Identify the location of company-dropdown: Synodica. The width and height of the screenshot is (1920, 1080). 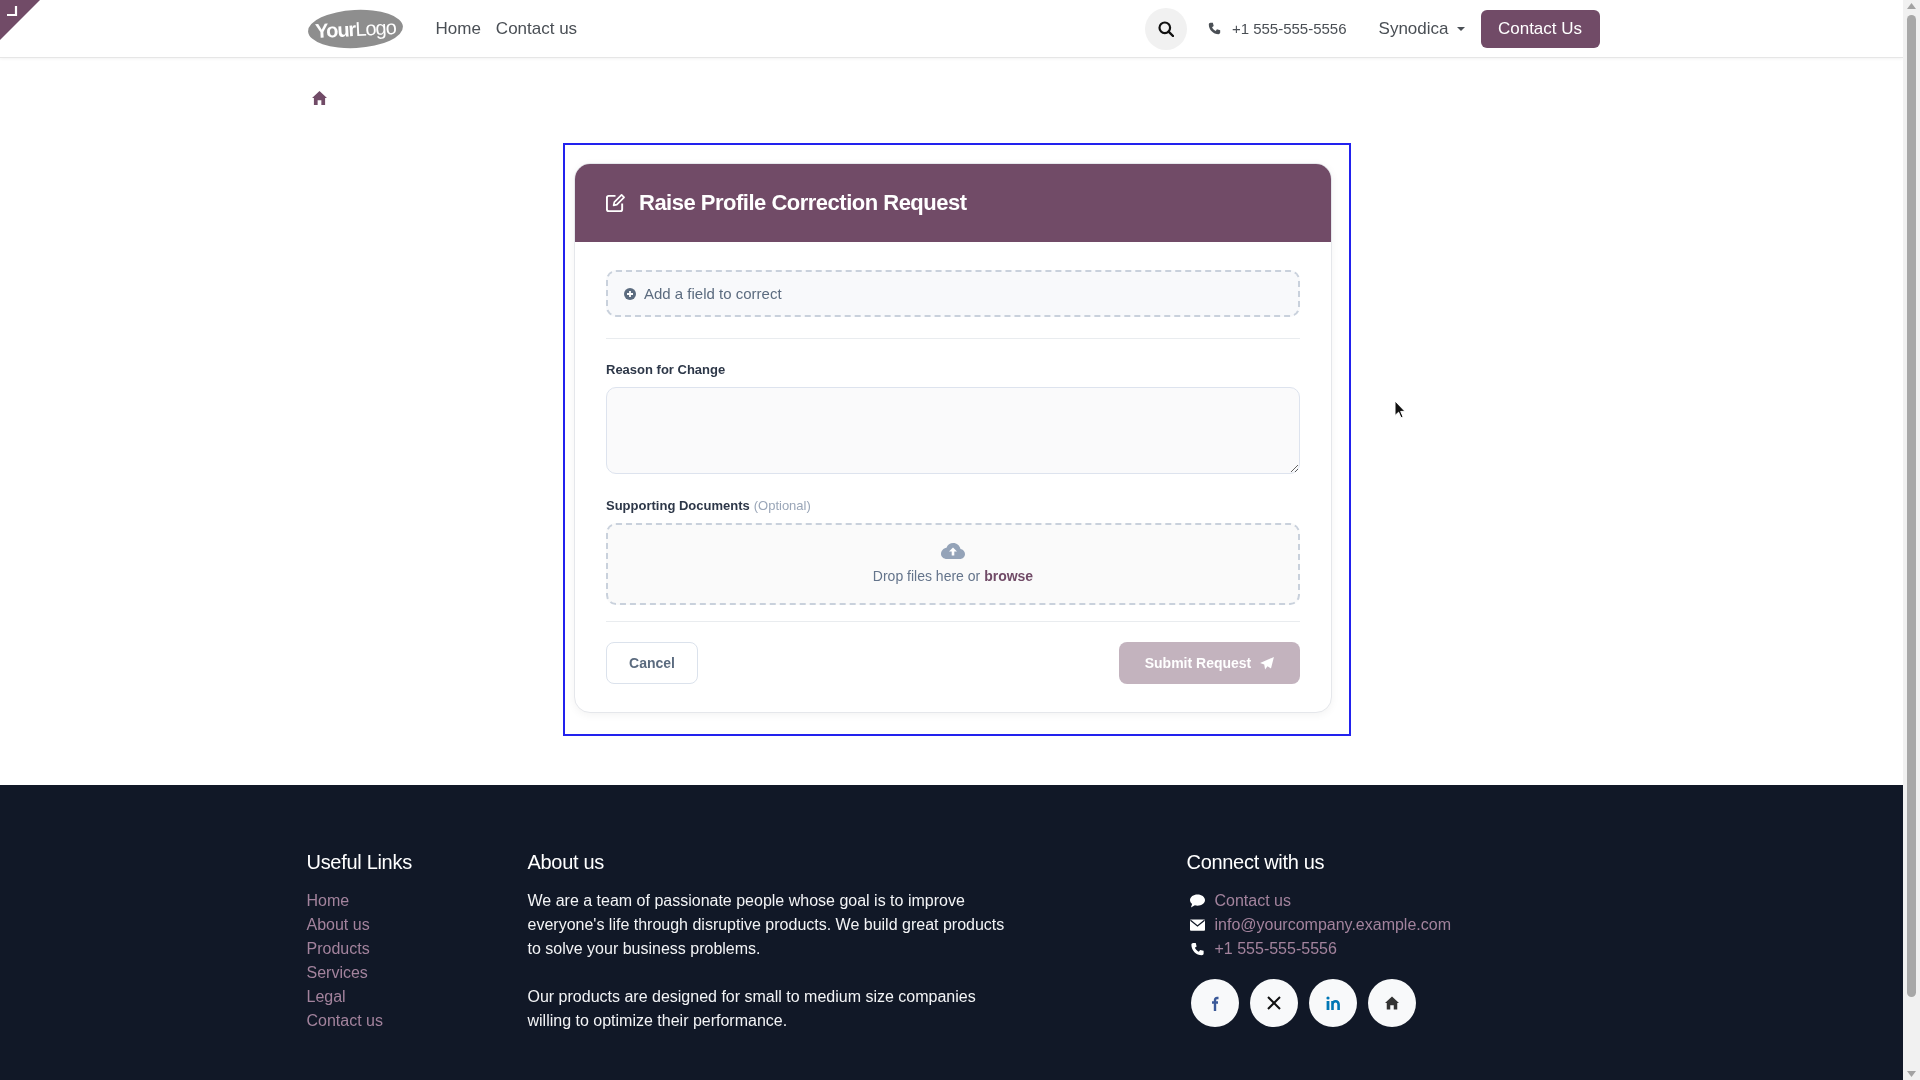
(1421, 28).